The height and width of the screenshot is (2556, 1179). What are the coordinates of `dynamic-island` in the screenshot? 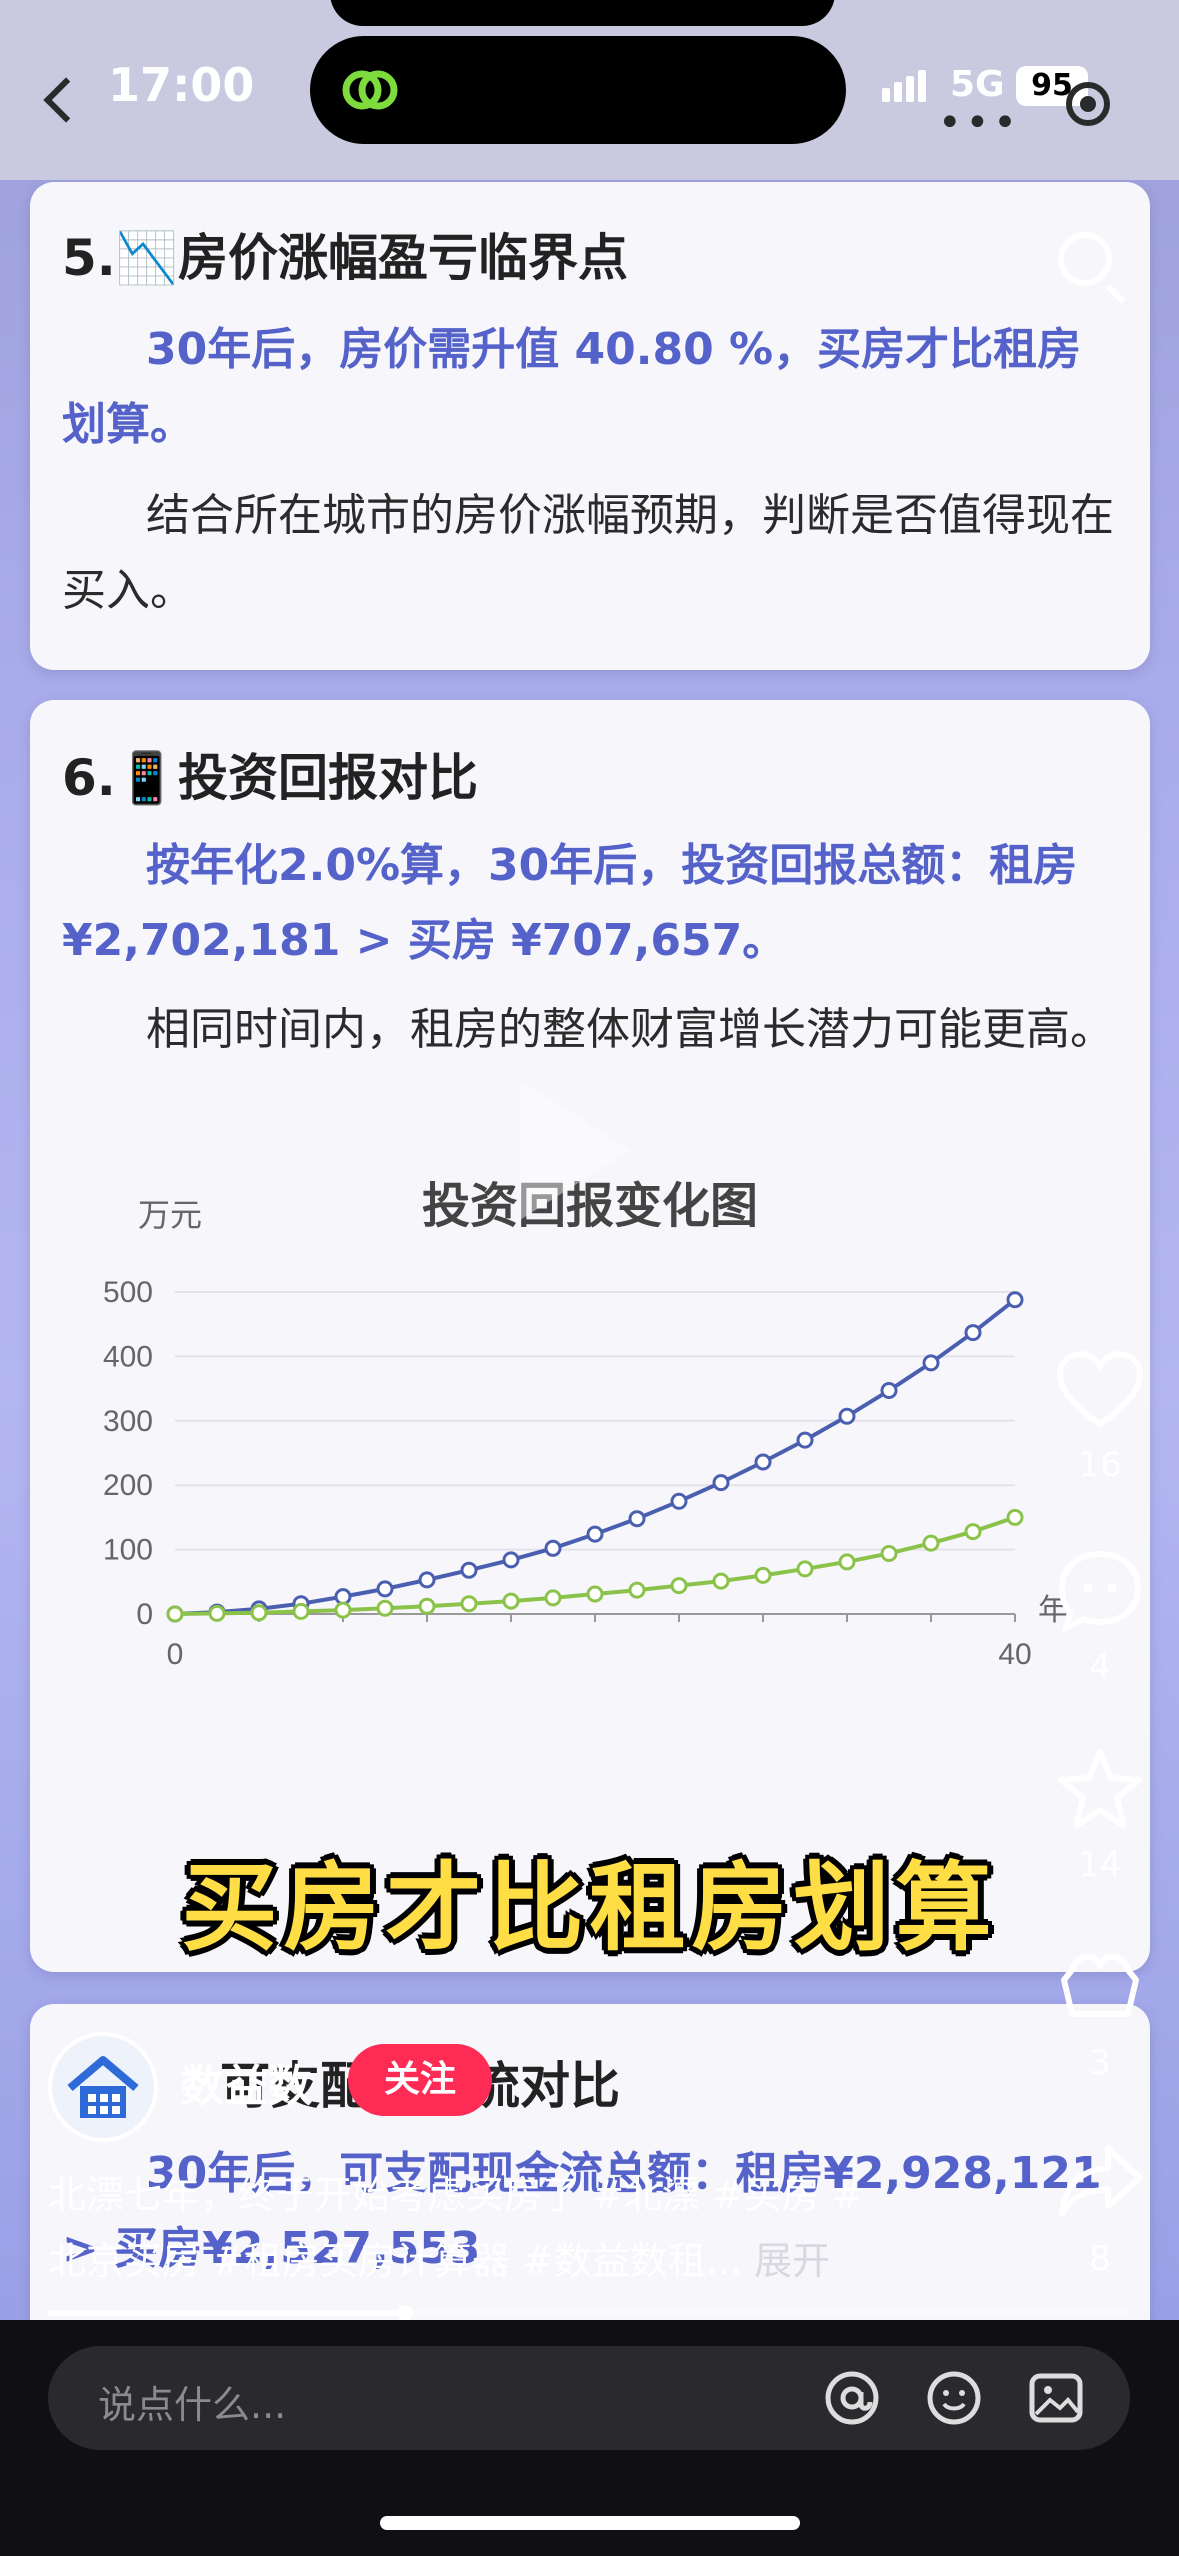 It's located at (578, 90).